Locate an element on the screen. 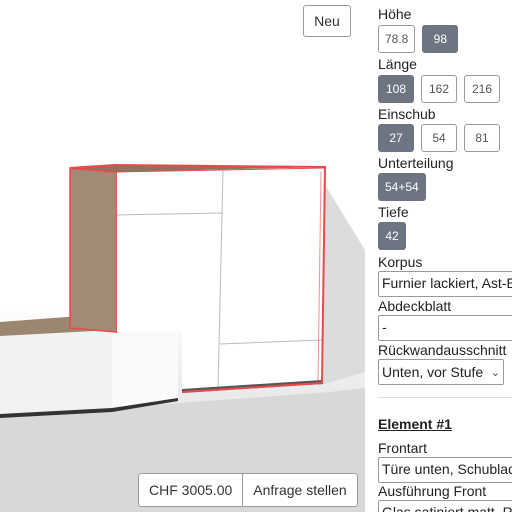 This screenshot has height=512, width=512. ausfuehrung-select: Glas satiniert matt, Ref is located at coordinates (445, 506).